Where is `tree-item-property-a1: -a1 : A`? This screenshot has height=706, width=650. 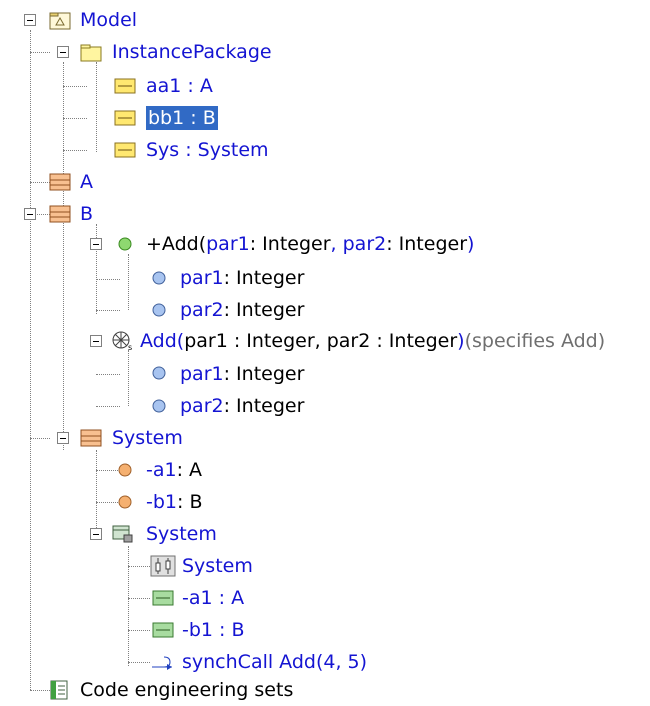
tree-item-property-a1: -a1 : A is located at coordinates (174, 470).